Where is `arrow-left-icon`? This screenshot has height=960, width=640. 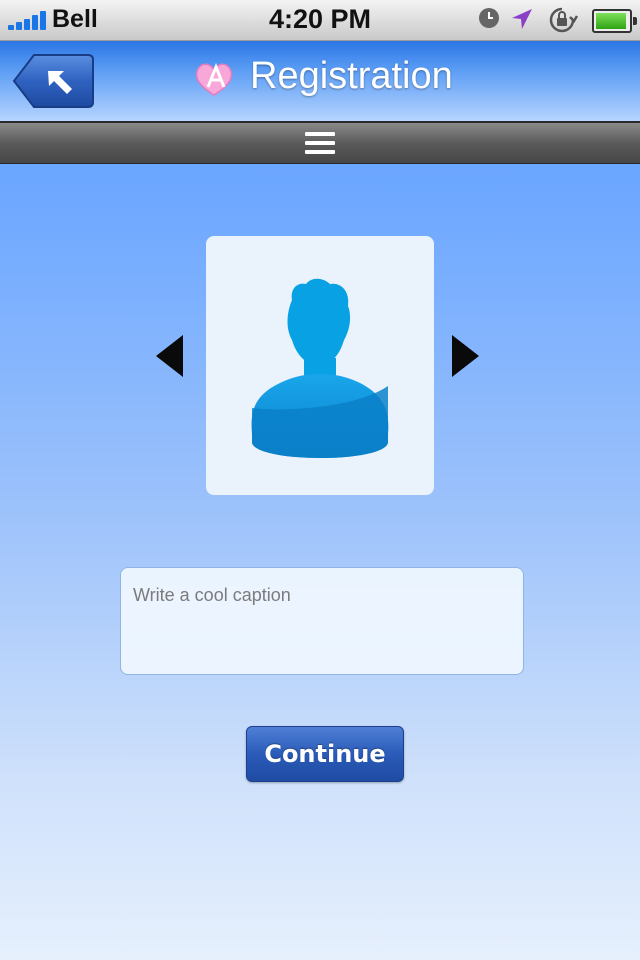
arrow-left-icon is located at coordinates (170, 356).